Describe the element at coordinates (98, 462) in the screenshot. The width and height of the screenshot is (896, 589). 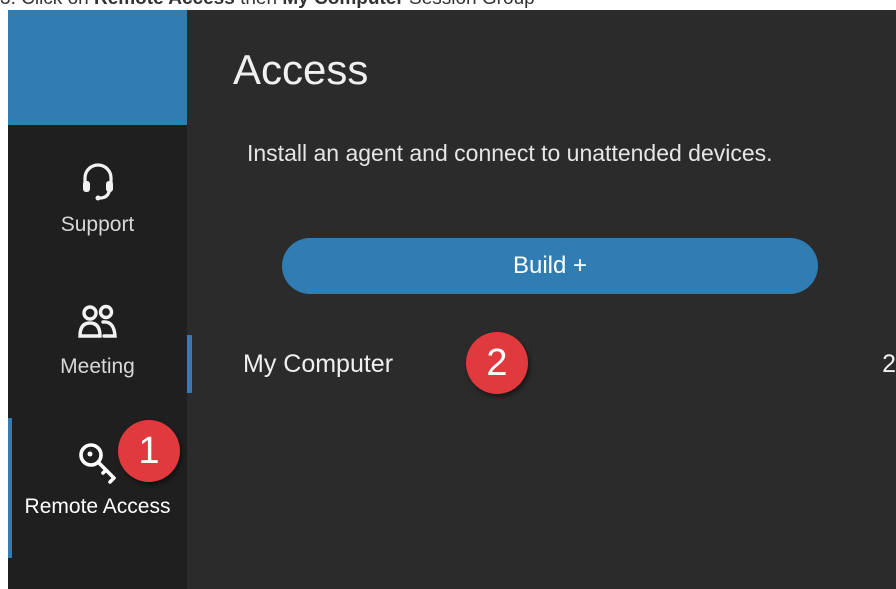
I see `key-icon` at that location.